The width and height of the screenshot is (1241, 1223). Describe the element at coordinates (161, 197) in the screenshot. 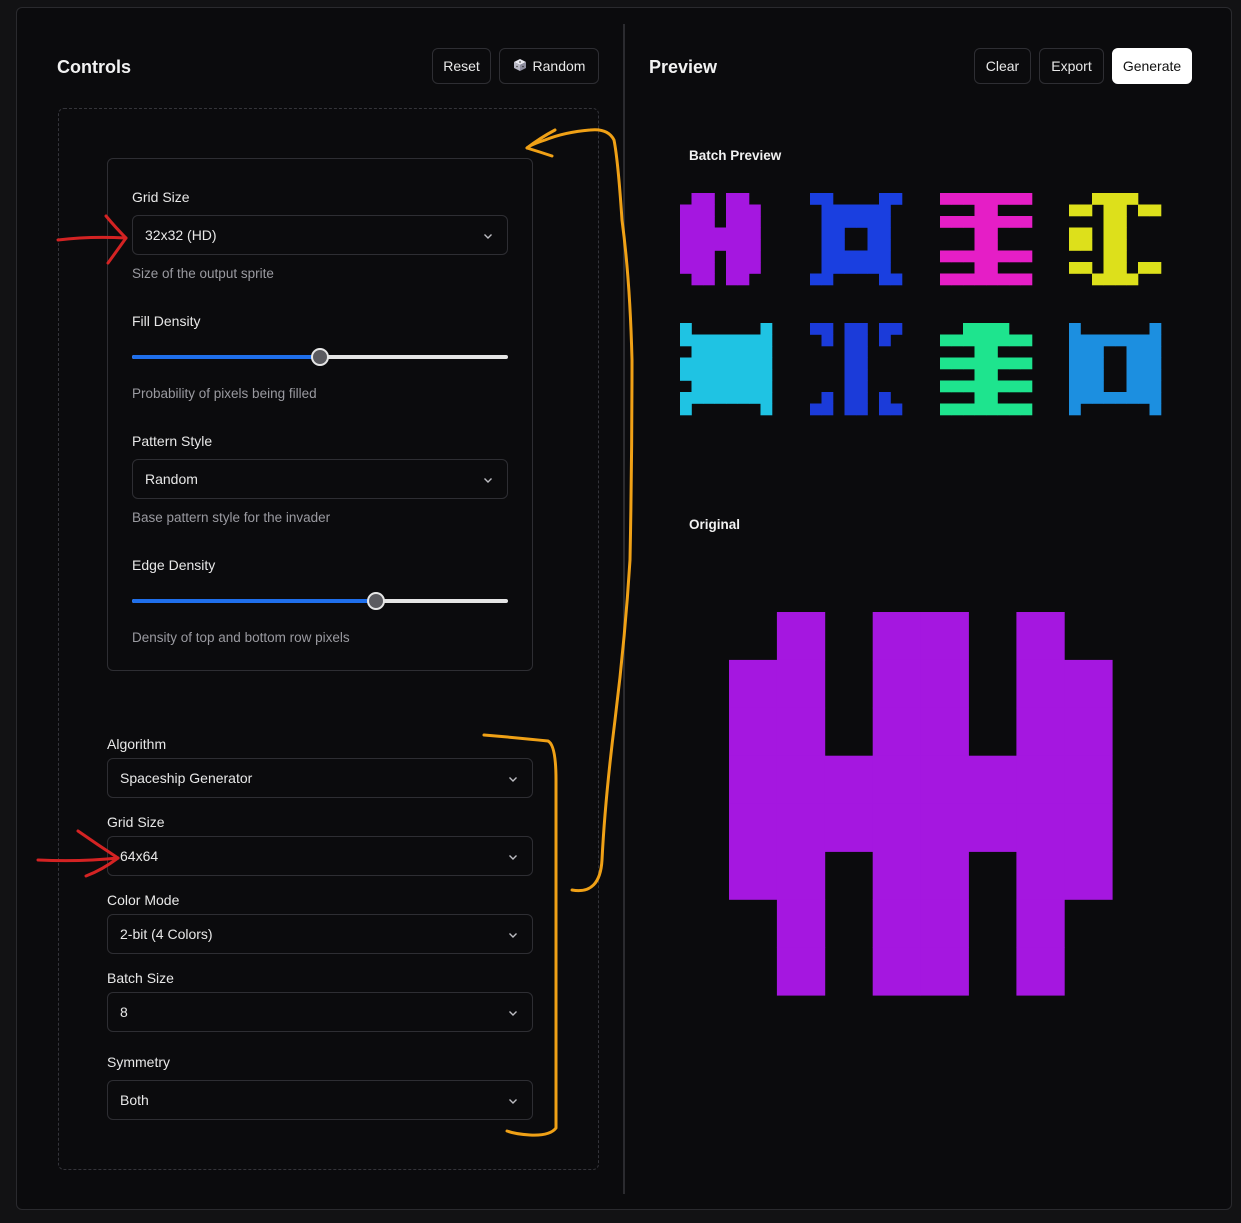

I see `grid-size-label: Grid Size` at that location.